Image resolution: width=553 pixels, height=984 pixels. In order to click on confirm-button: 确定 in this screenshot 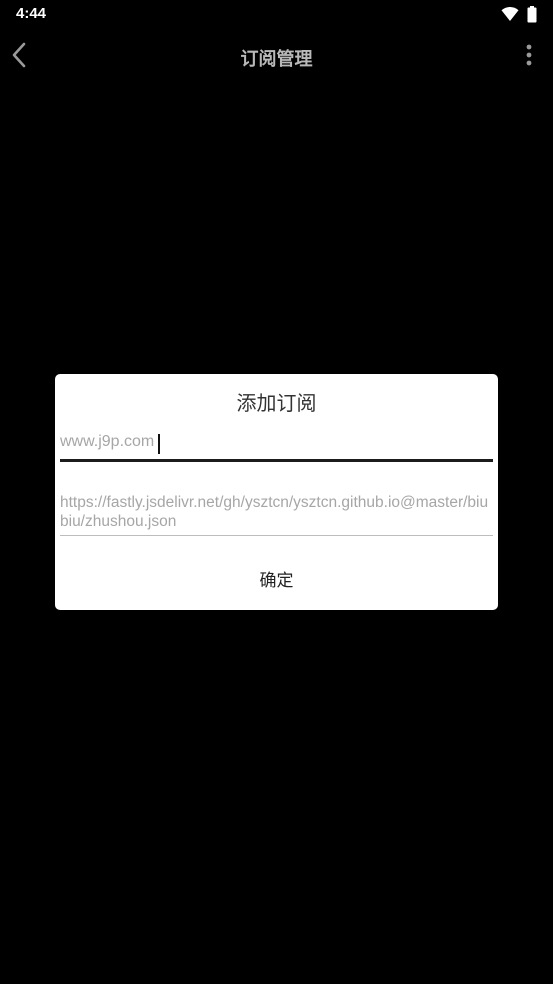, I will do `click(276, 578)`.